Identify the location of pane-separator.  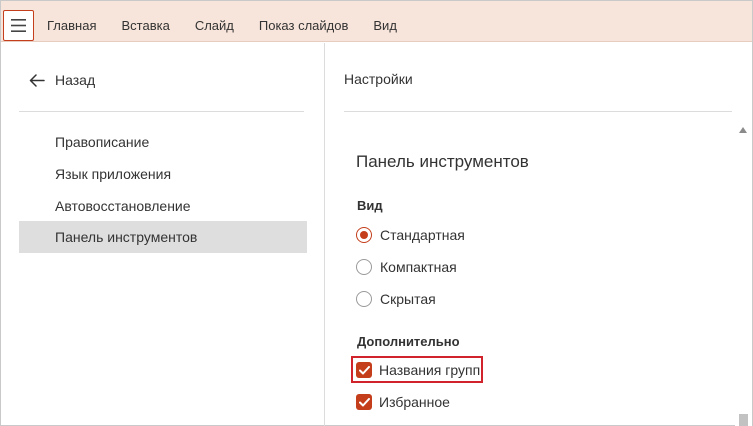
(324, 234).